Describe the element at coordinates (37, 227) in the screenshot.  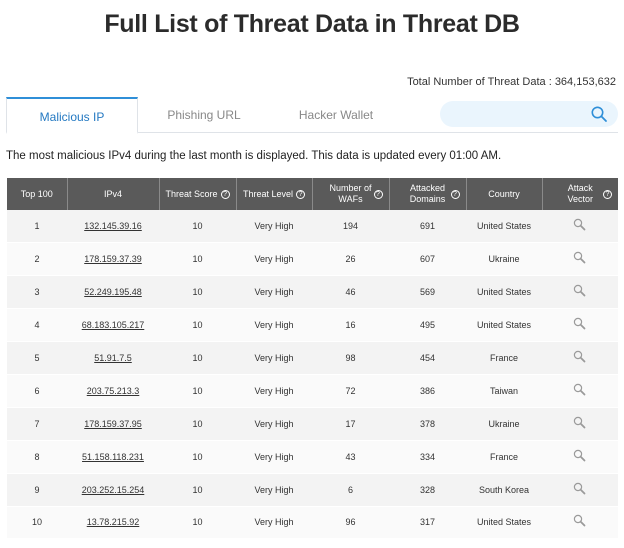
I see `rank-cell: 1` at that location.